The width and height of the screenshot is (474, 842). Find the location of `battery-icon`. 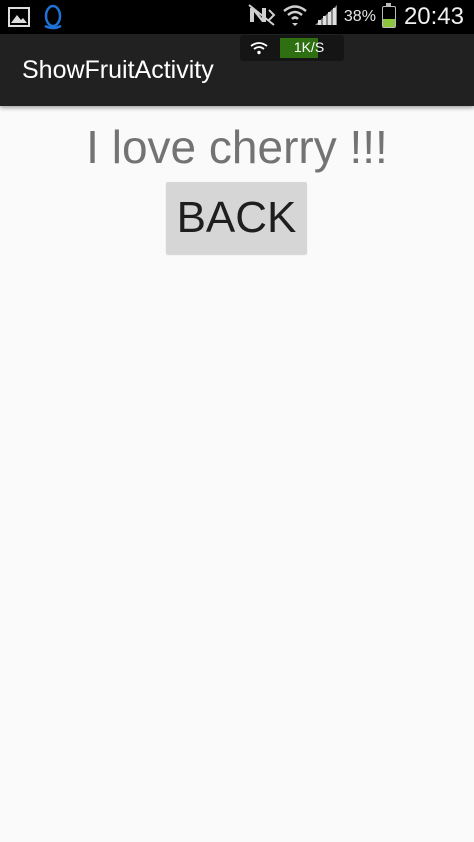

battery-icon is located at coordinates (388, 15).